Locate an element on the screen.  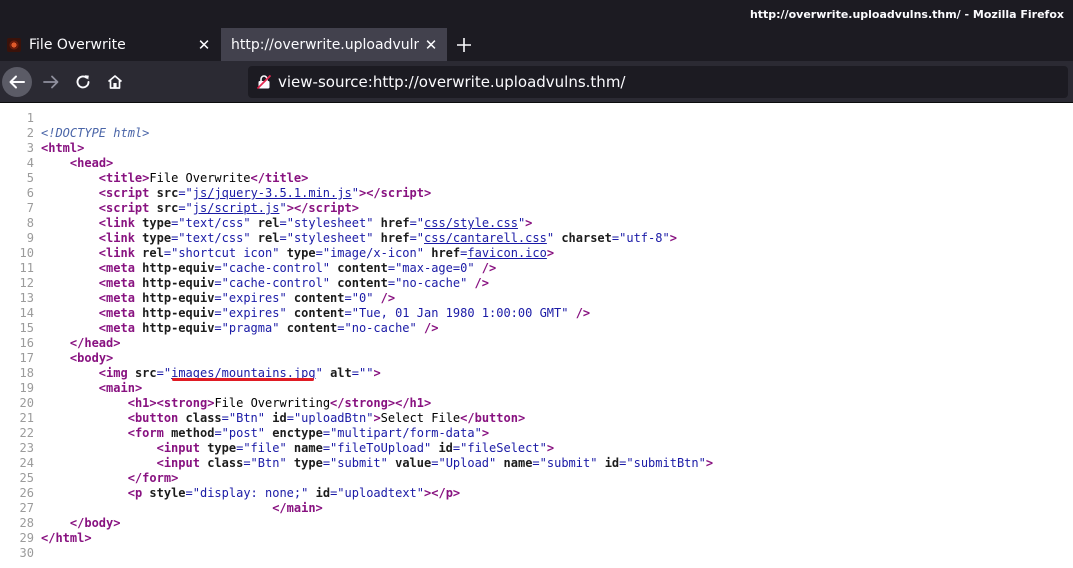
home-icon is located at coordinates (115, 82).